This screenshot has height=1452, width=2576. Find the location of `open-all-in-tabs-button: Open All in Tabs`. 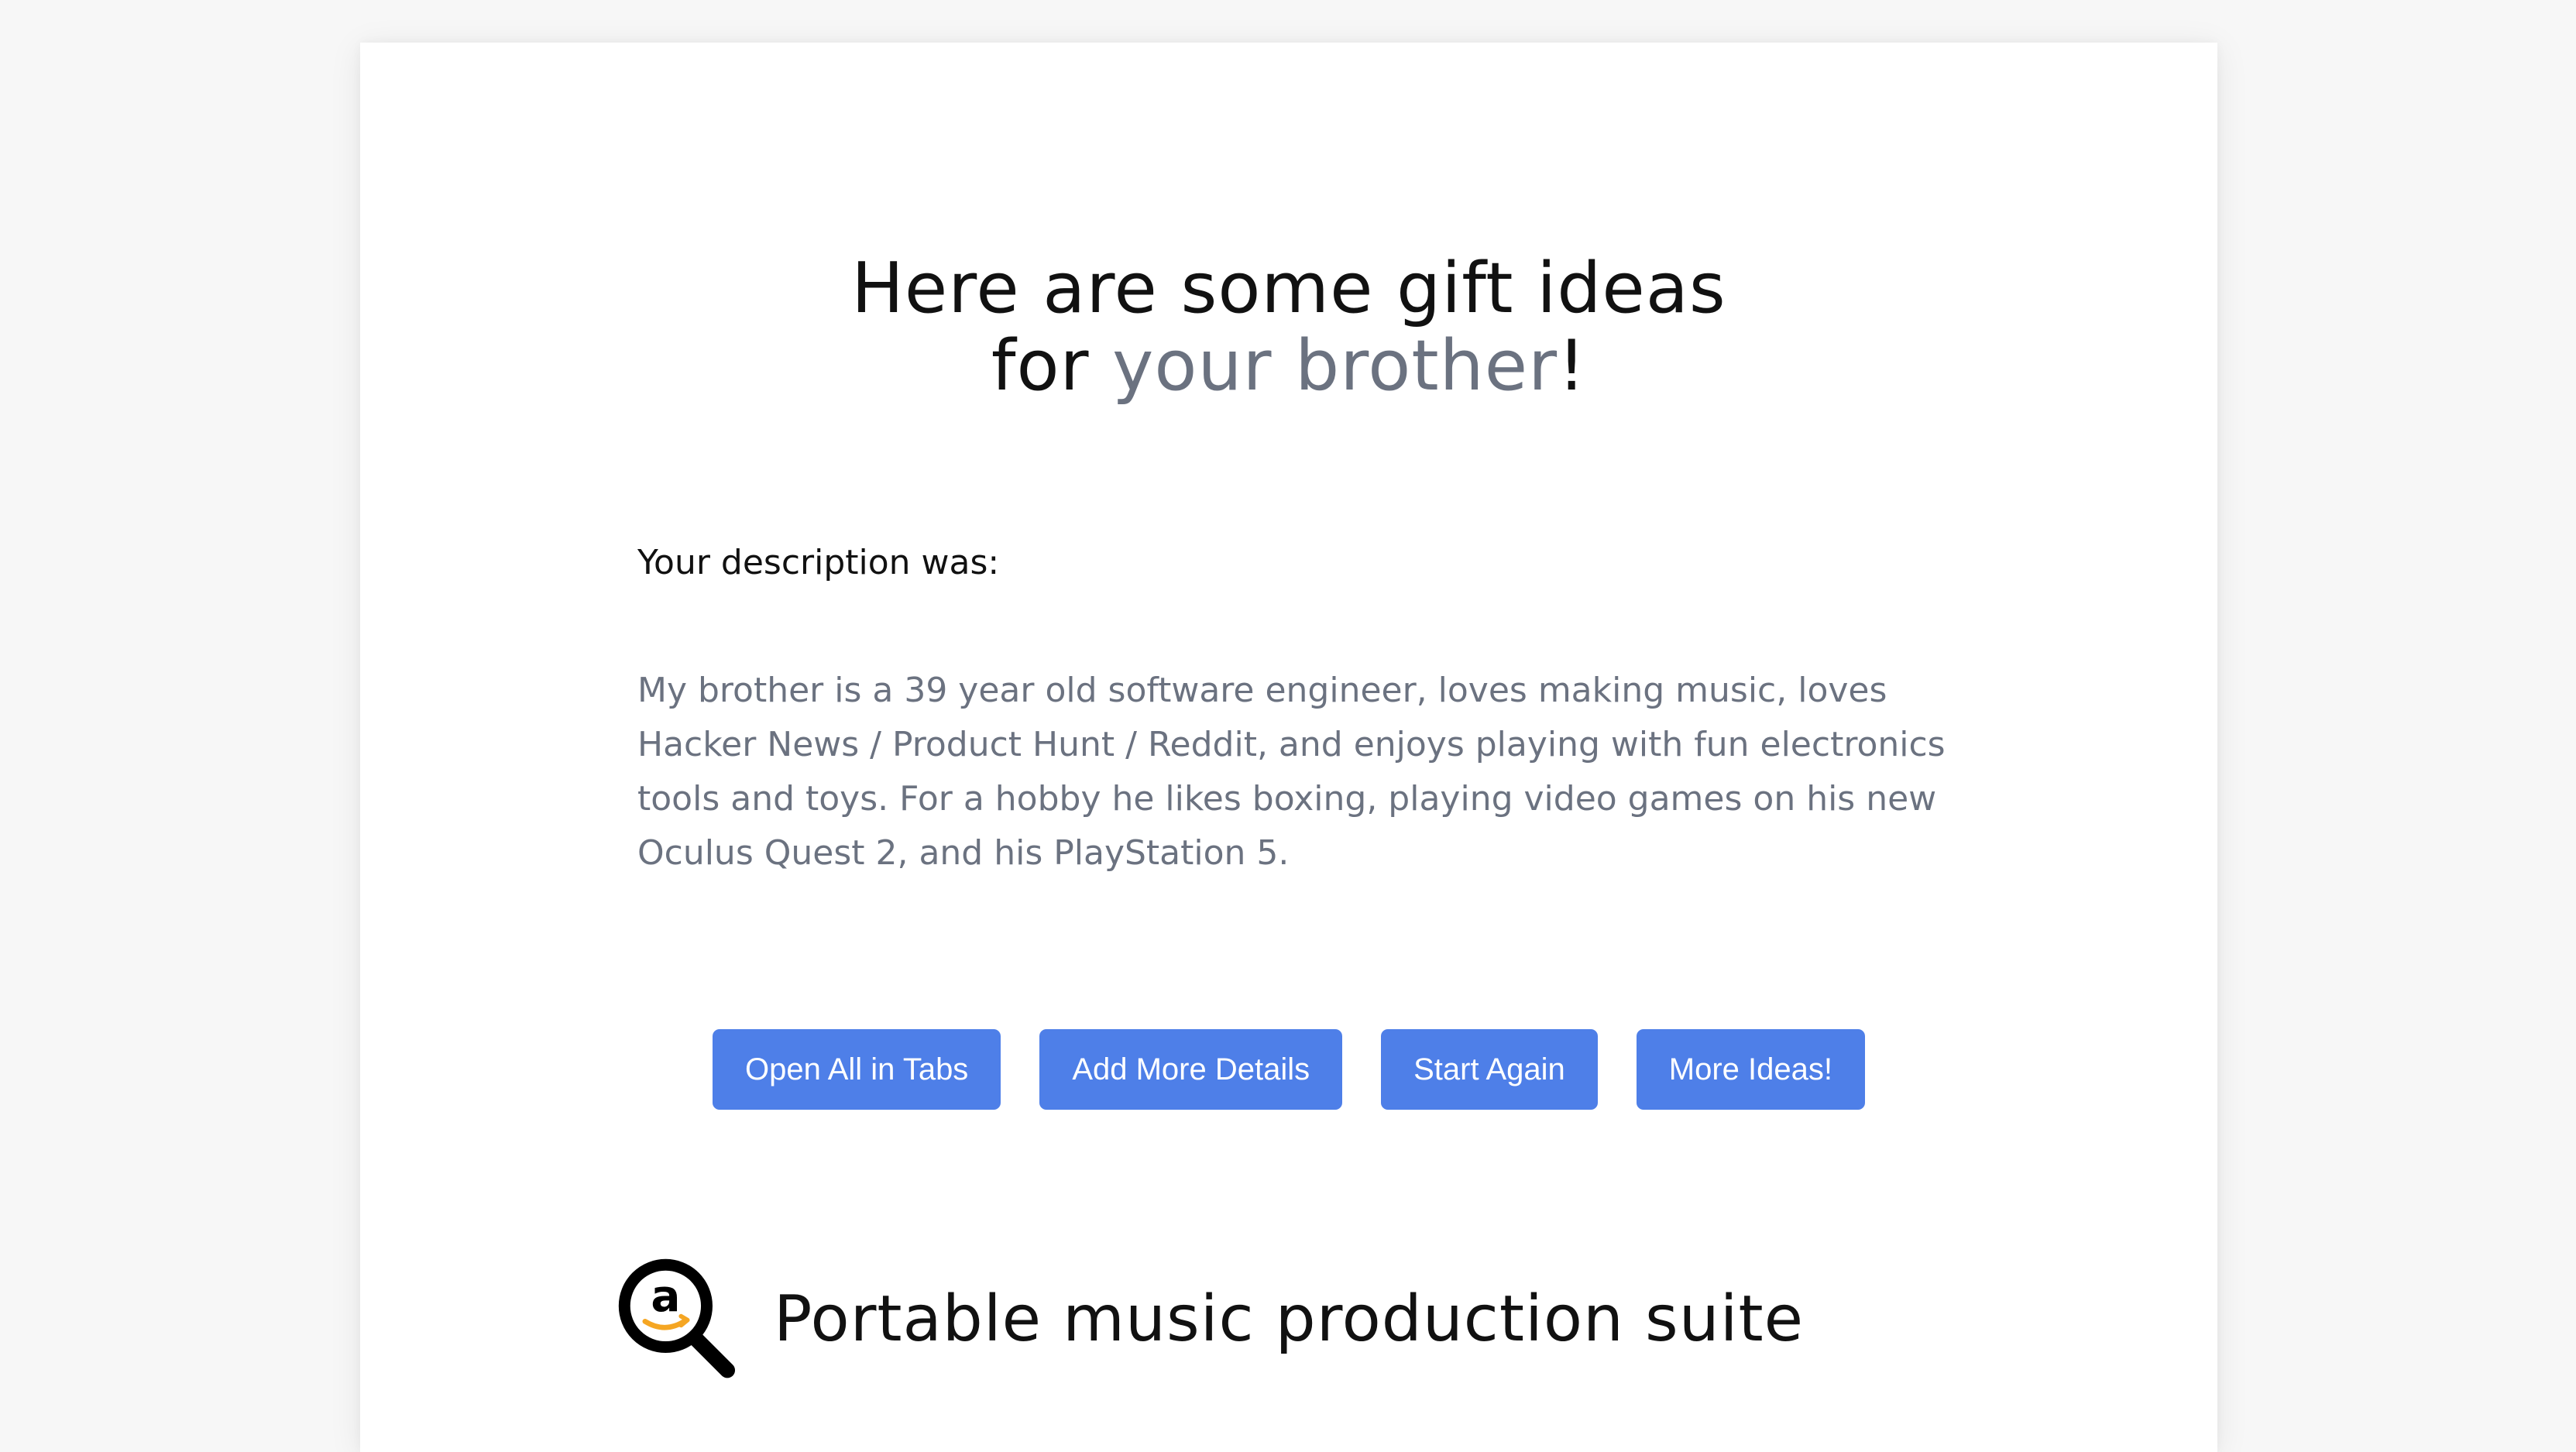

open-all-in-tabs-button: Open All in Tabs is located at coordinates (856, 1069).